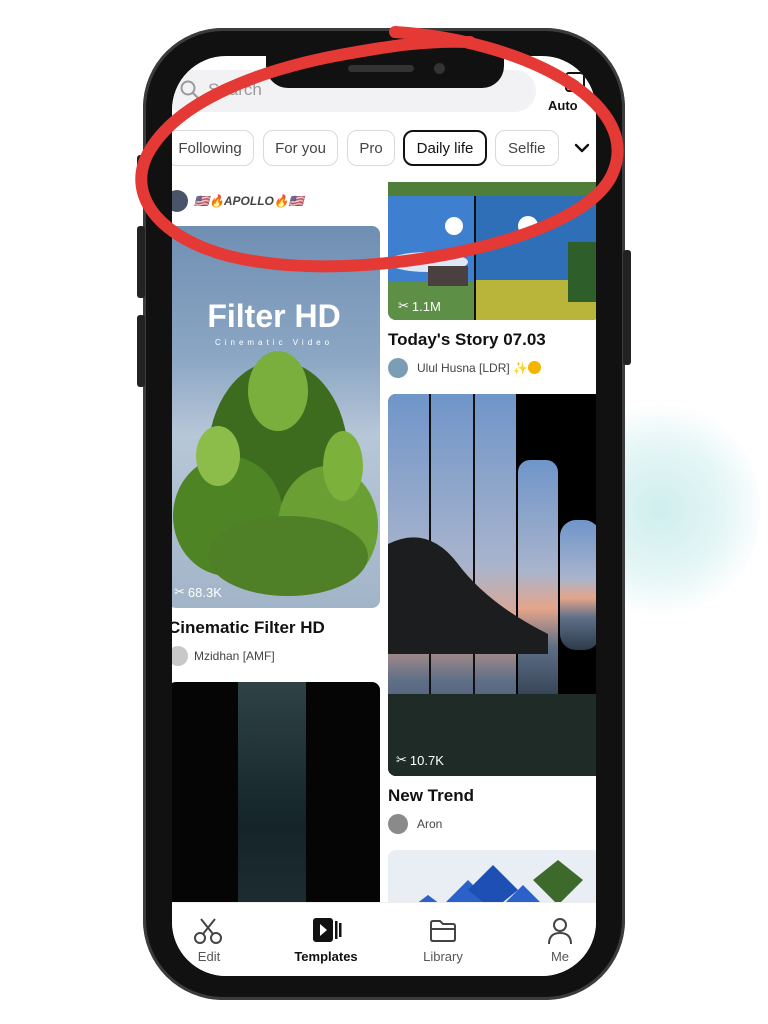 The image size is (768, 1024). I want to click on video-strip-image, so click(272, 802).